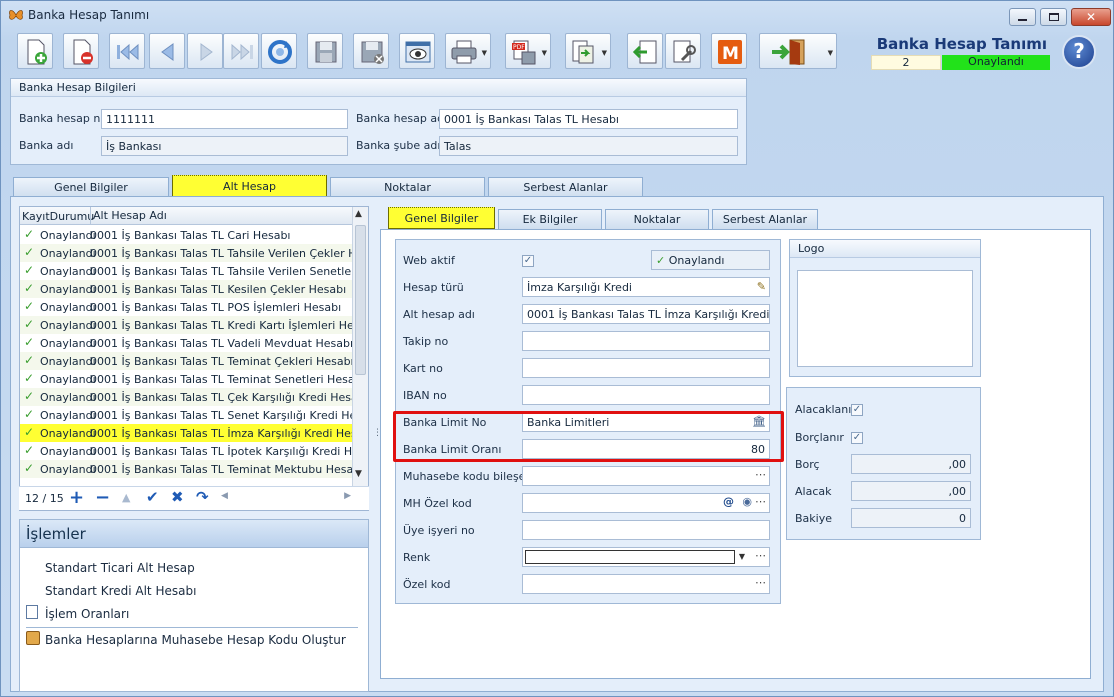 The height and width of the screenshot is (697, 1114). Describe the element at coordinates (58, 216) in the screenshot. I see `column-header-status: KayıtDurumu` at that location.